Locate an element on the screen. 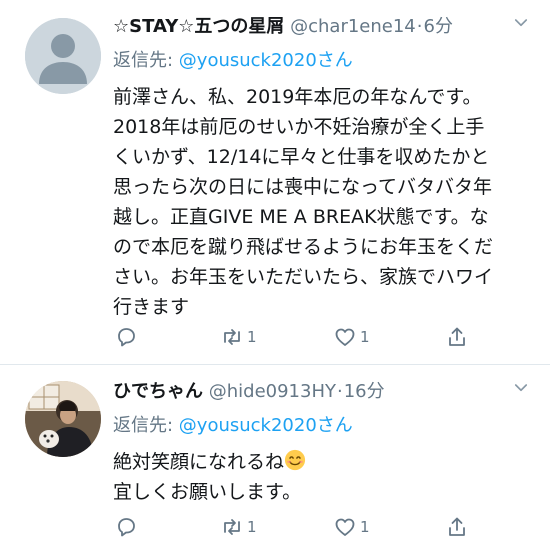 The image size is (550, 556). timestamp: 16分 is located at coordinates (364, 391).